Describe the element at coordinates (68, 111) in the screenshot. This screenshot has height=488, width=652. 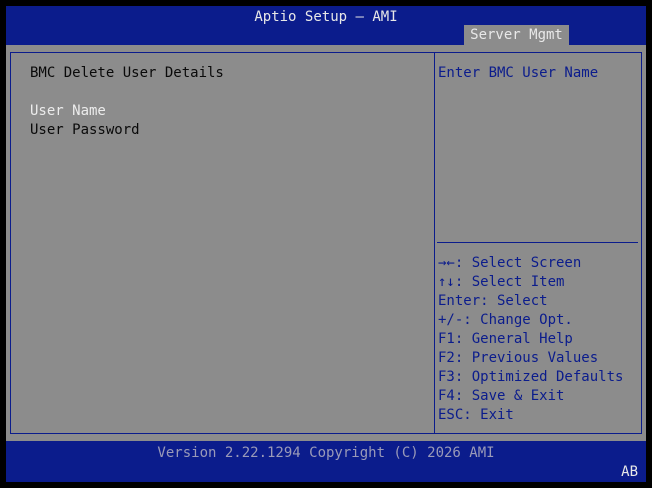
I see `menu-item-user-name: User Name` at that location.